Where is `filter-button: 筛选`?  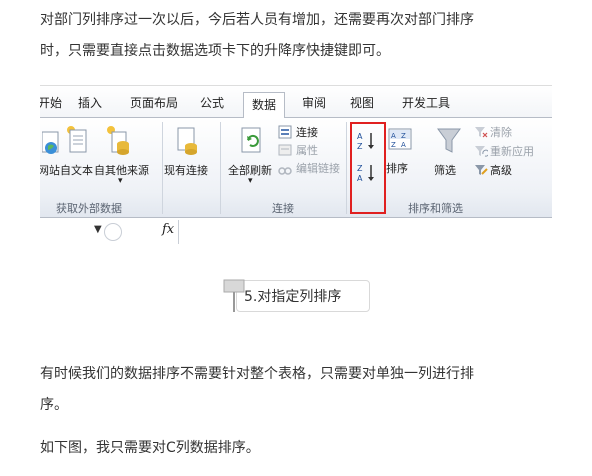 filter-button: 筛选 is located at coordinates (445, 170).